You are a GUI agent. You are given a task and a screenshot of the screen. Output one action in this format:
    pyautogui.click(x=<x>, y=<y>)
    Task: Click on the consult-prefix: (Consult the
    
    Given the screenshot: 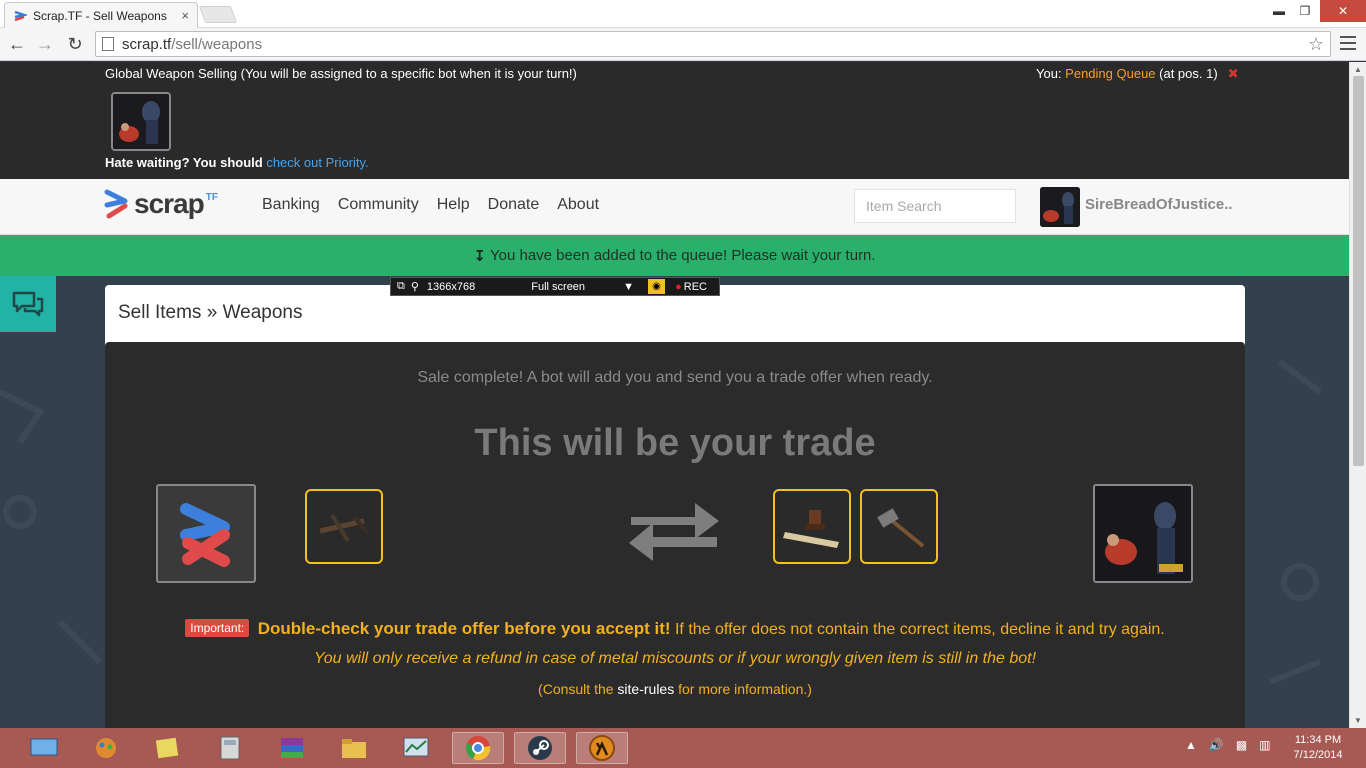 What is the action you would take?
    pyautogui.click(x=578, y=689)
    